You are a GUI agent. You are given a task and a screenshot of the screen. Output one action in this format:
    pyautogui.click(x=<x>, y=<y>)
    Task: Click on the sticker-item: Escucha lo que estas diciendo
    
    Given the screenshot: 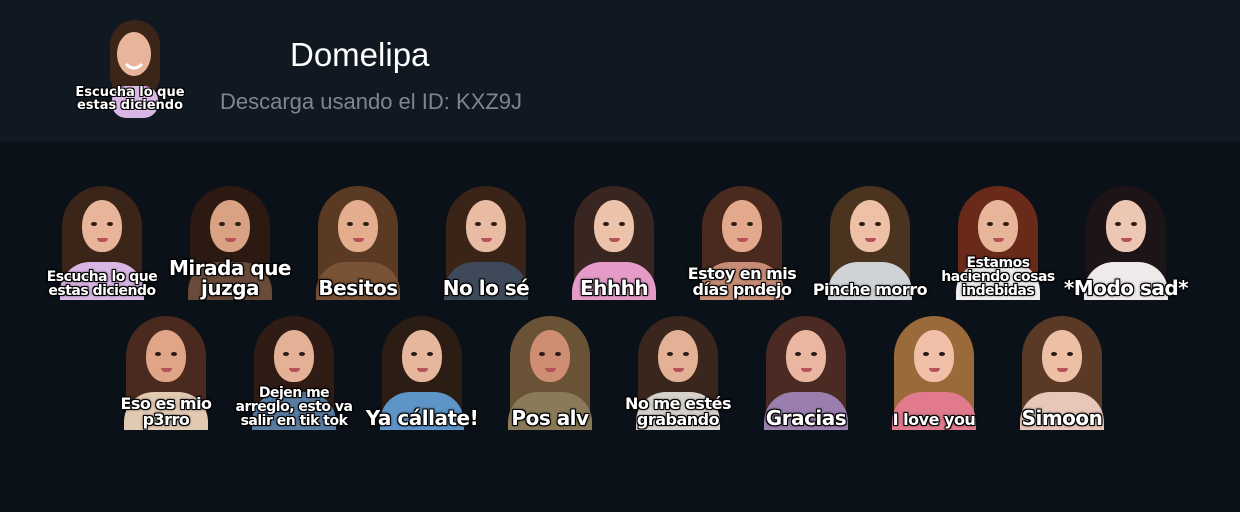 What is the action you would take?
    pyautogui.click(x=102, y=240)
    